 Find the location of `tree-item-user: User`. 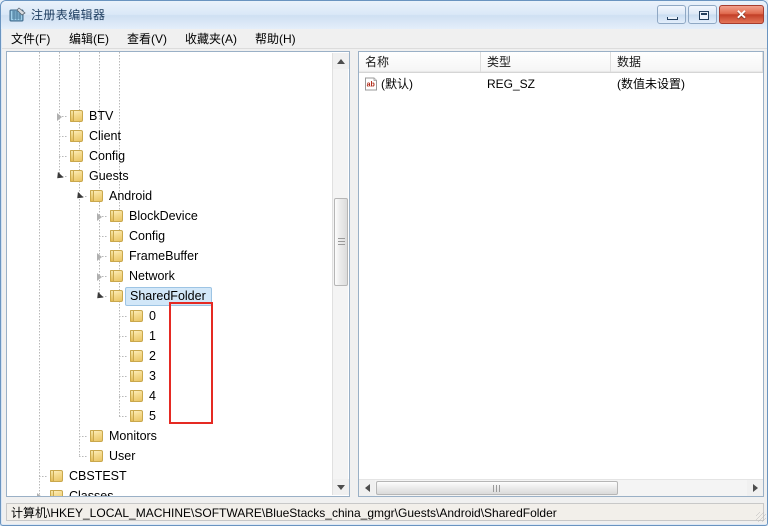

tree-item-user: User is located at coordinates (104, 456).